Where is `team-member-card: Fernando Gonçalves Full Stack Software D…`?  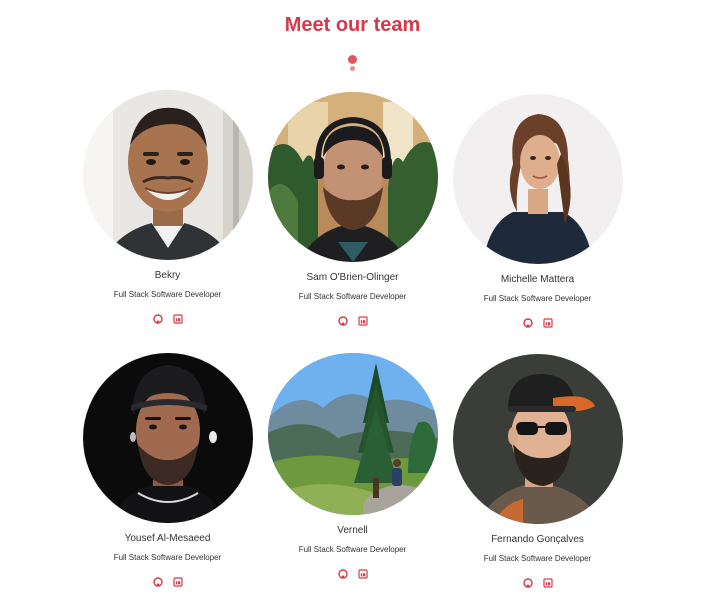
team-member-card: Fernando Gonçalves Full Stack Software D… is located at coordinates (537, 472).